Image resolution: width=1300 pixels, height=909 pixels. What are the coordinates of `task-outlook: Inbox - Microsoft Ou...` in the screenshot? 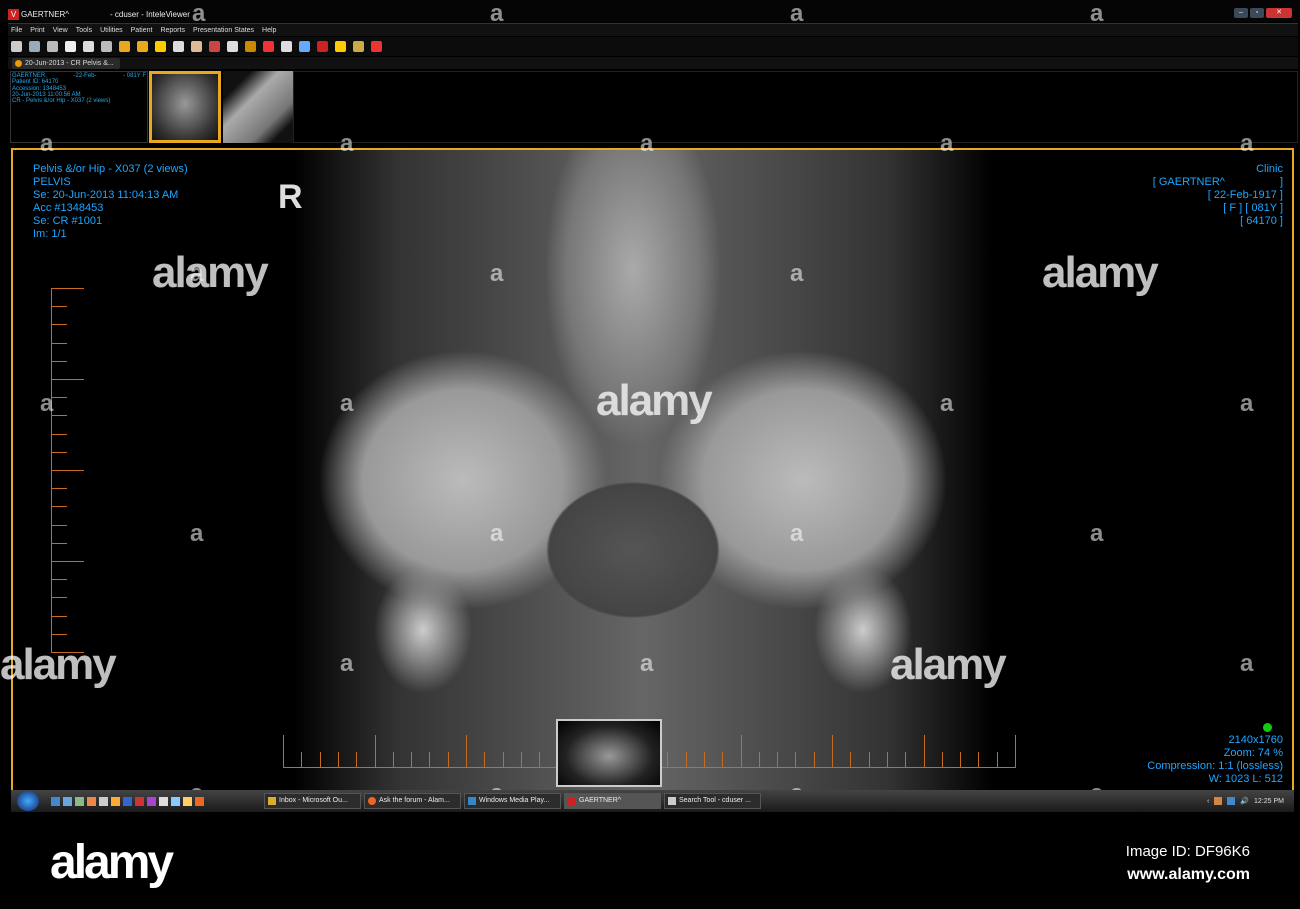 It's located at (312, 801).